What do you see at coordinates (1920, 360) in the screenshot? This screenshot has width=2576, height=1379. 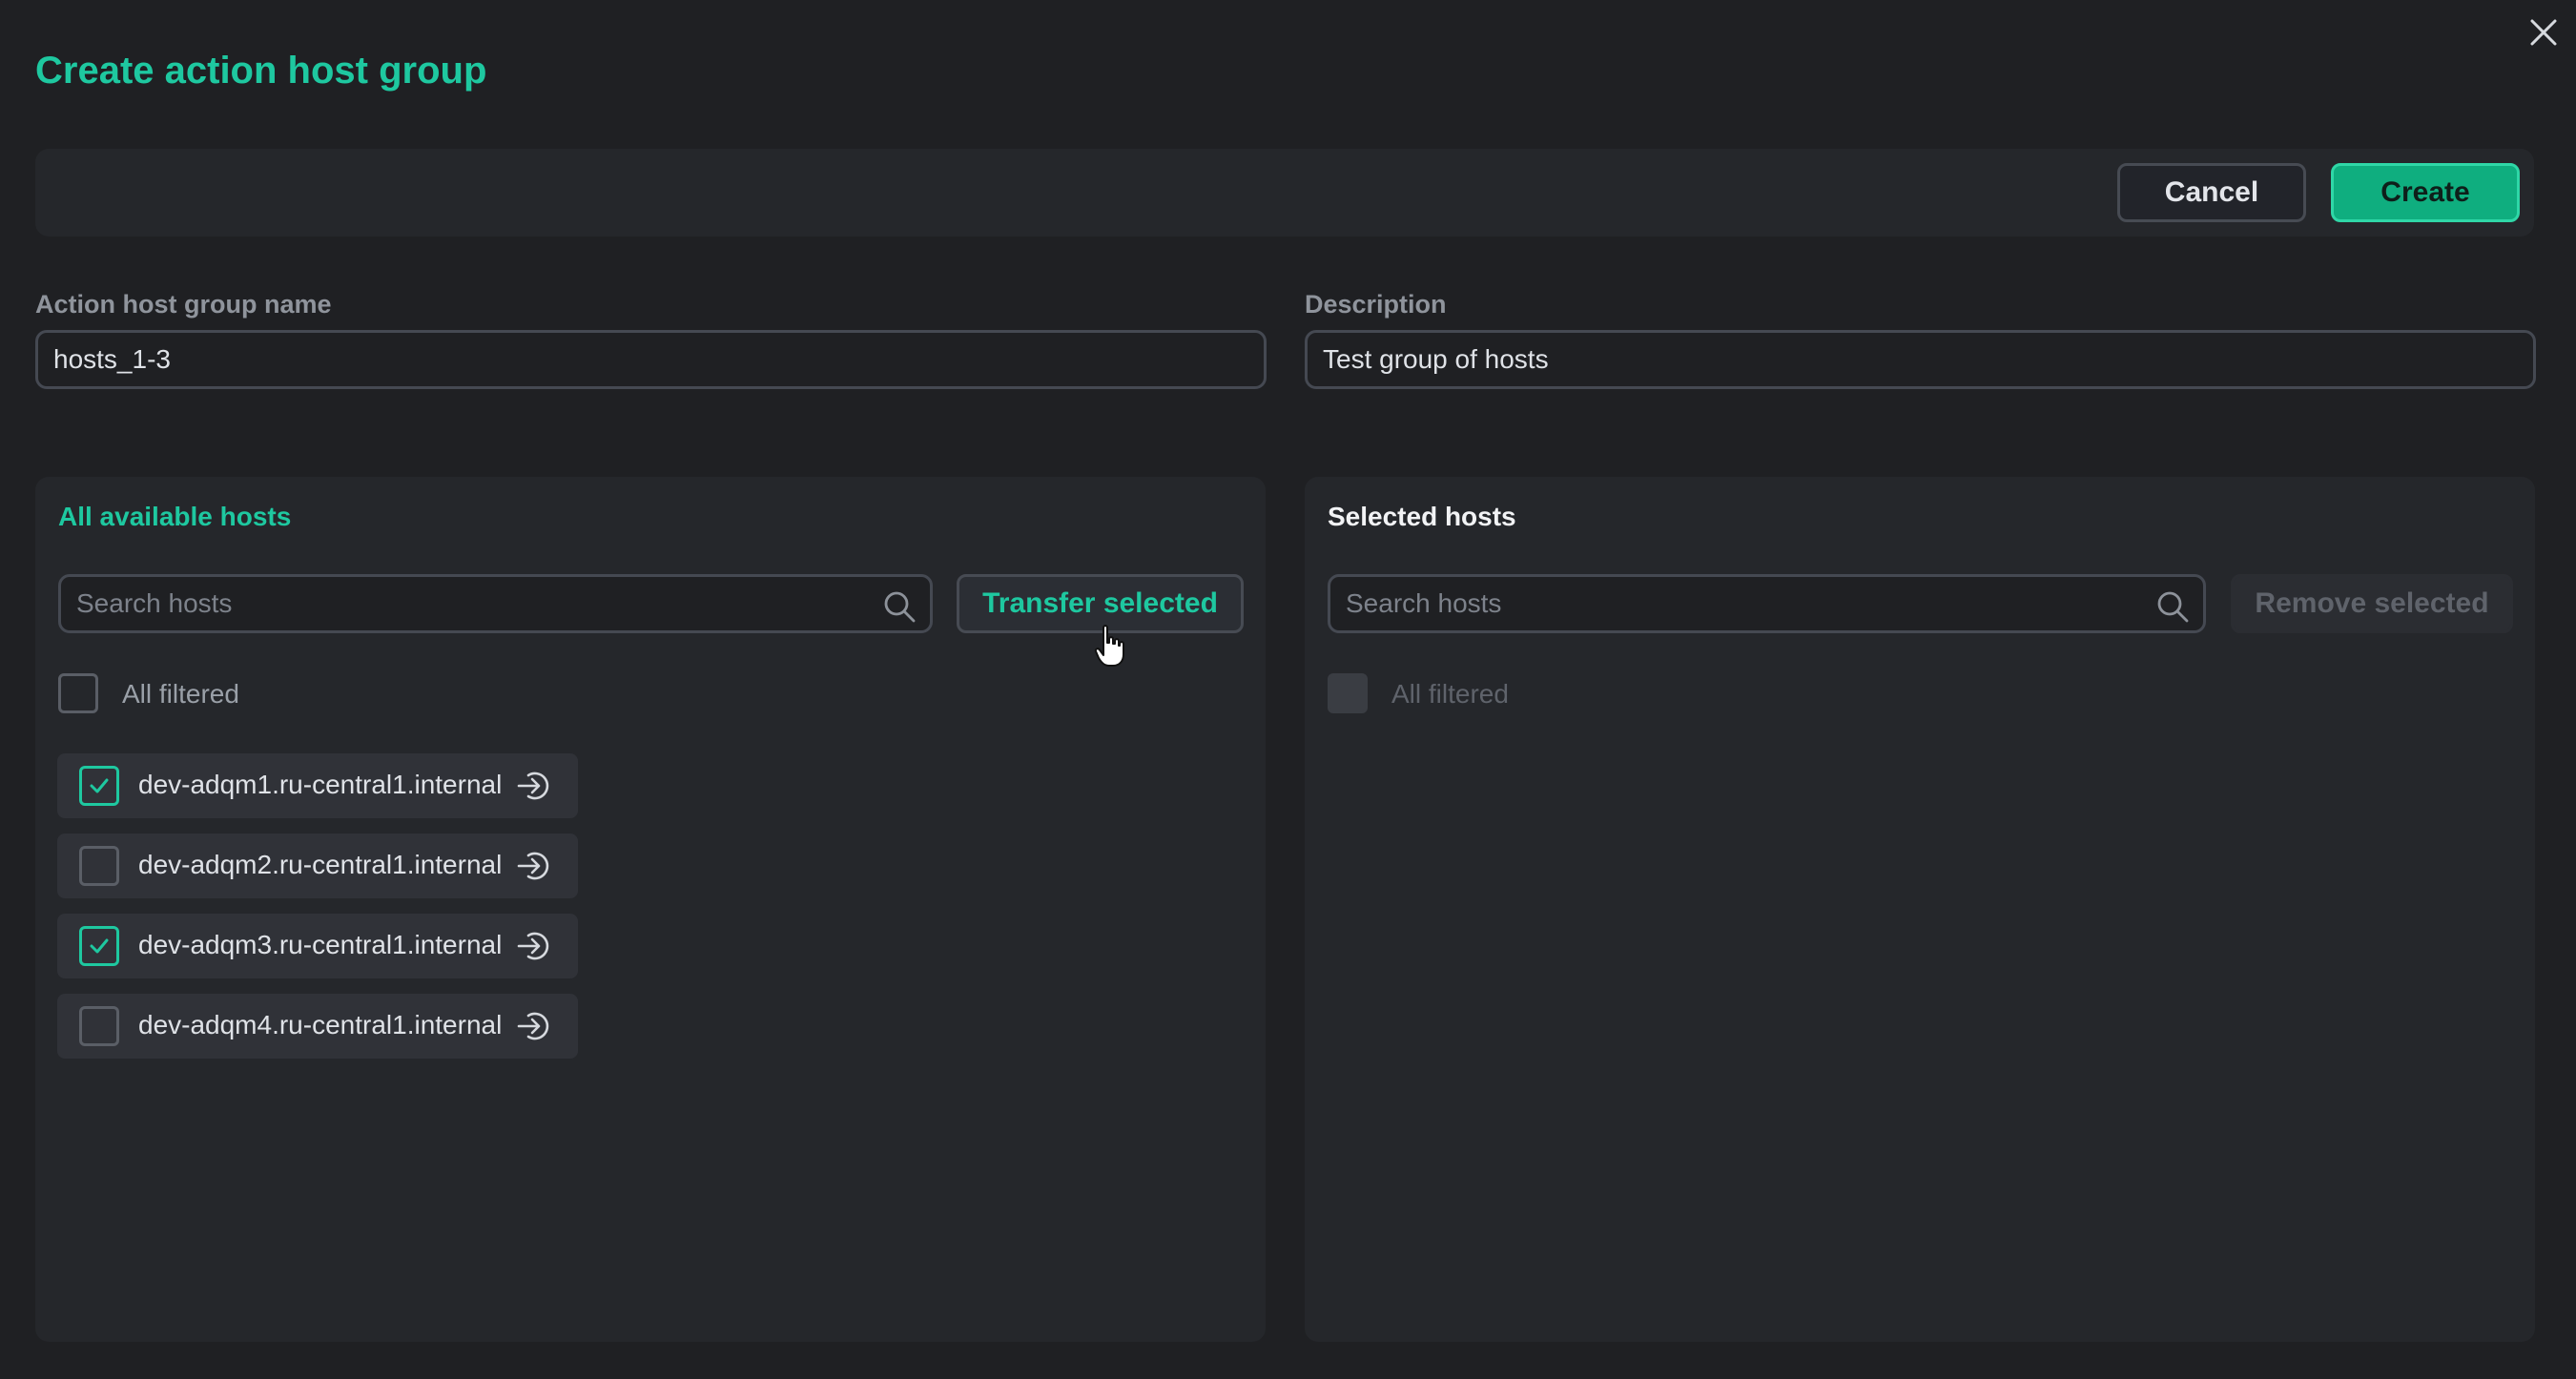 I see `description-input` at bounding box center [1920, 360].